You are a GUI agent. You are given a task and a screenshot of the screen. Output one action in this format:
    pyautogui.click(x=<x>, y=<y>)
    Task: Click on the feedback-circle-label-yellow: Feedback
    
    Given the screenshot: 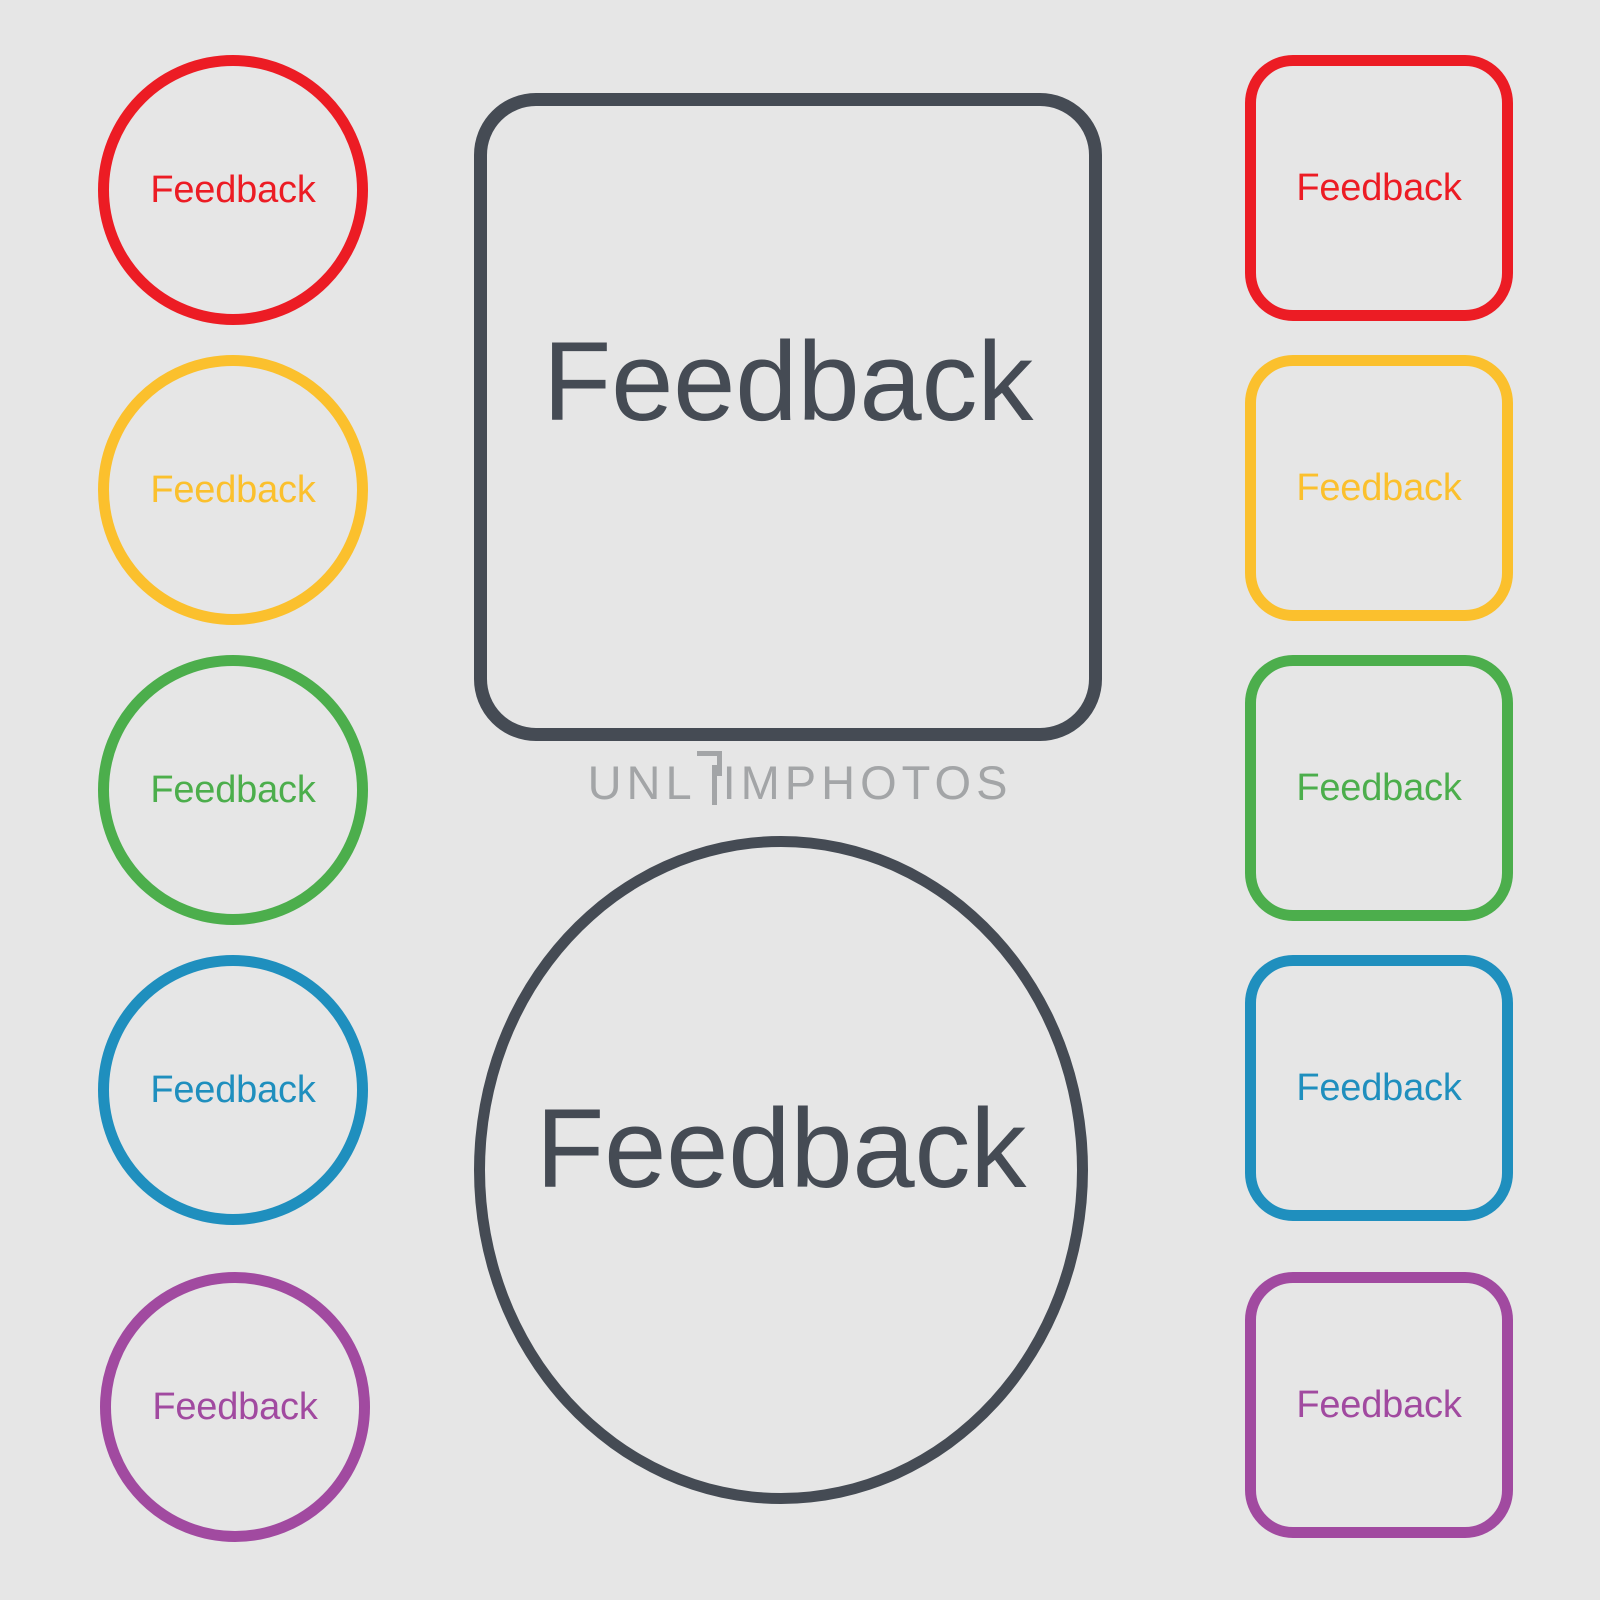 What is the action you would take?
    pyautogui.click(x=233, y=490)
    